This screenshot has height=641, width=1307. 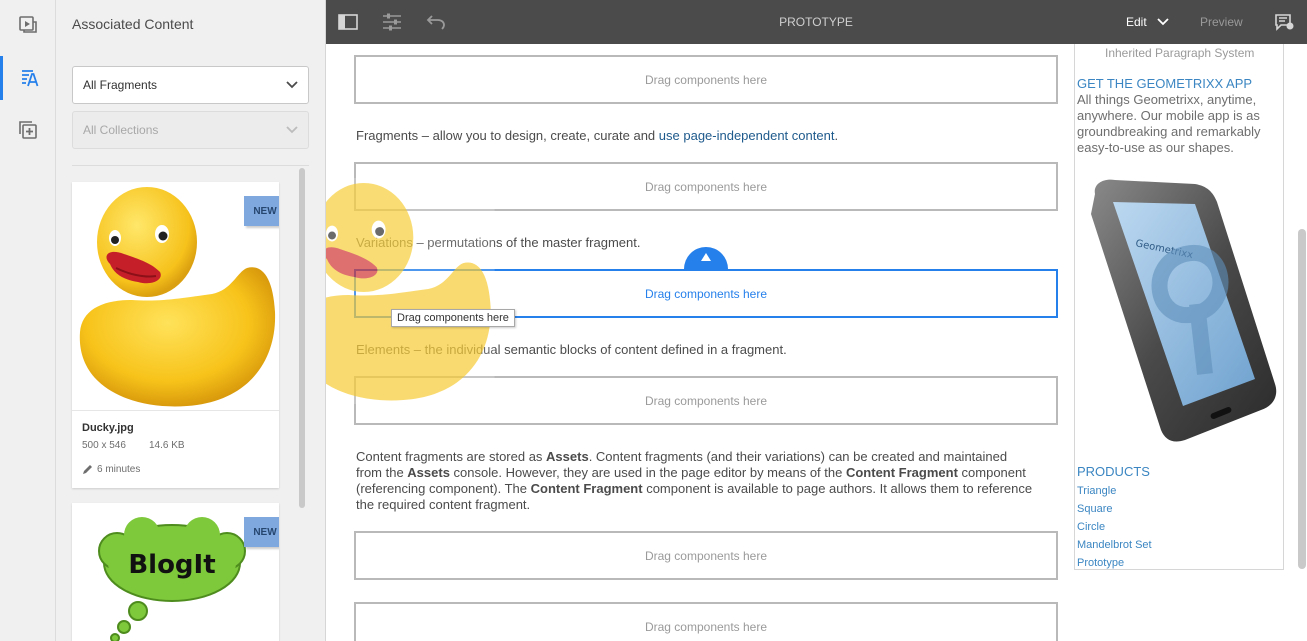 I want to click on asset-dimensions: 500 x 546, so click(x=104, y=445).